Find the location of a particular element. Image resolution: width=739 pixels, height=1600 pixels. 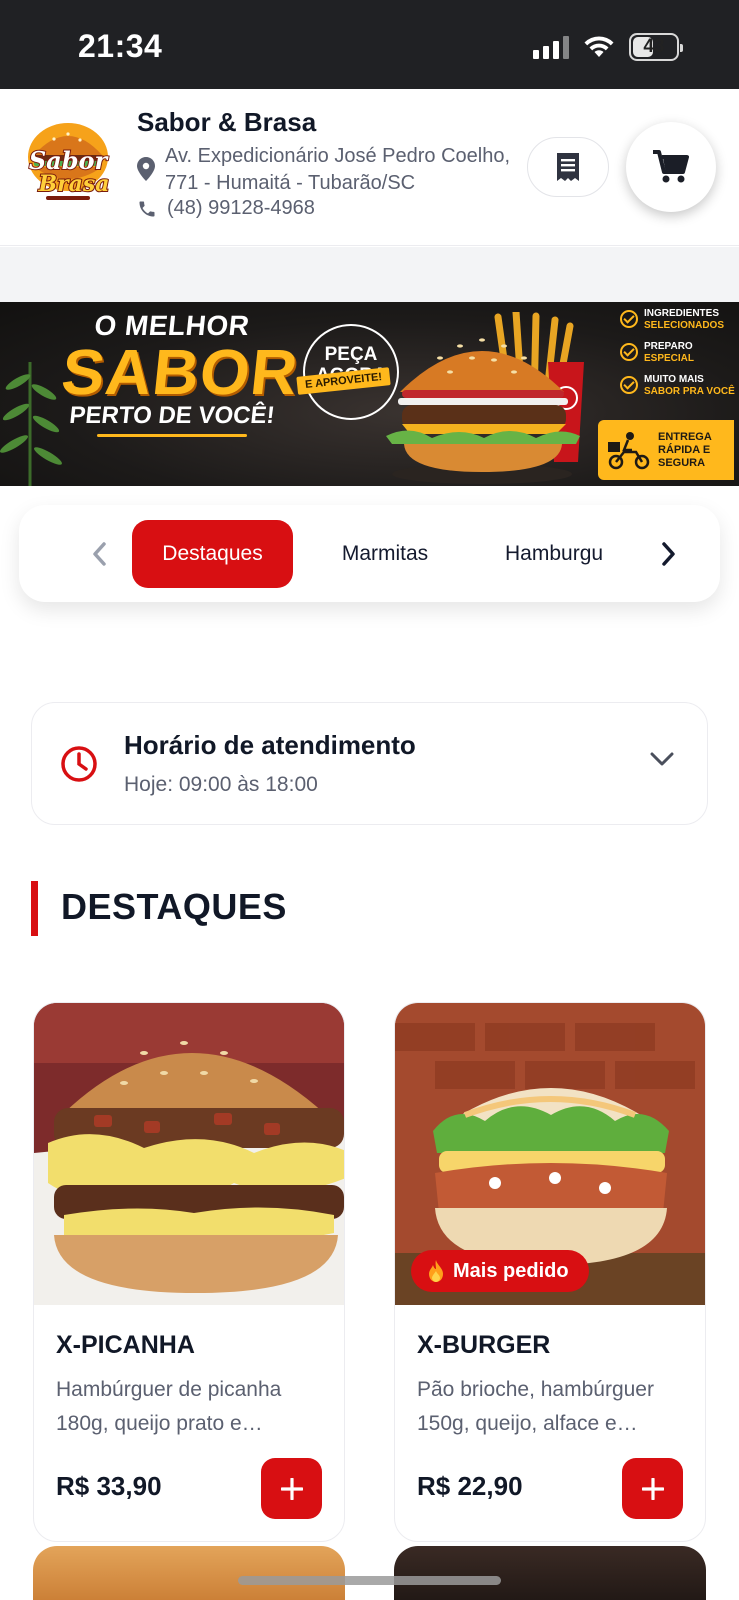

tabs-next-button is located at coordinates (669, 554).